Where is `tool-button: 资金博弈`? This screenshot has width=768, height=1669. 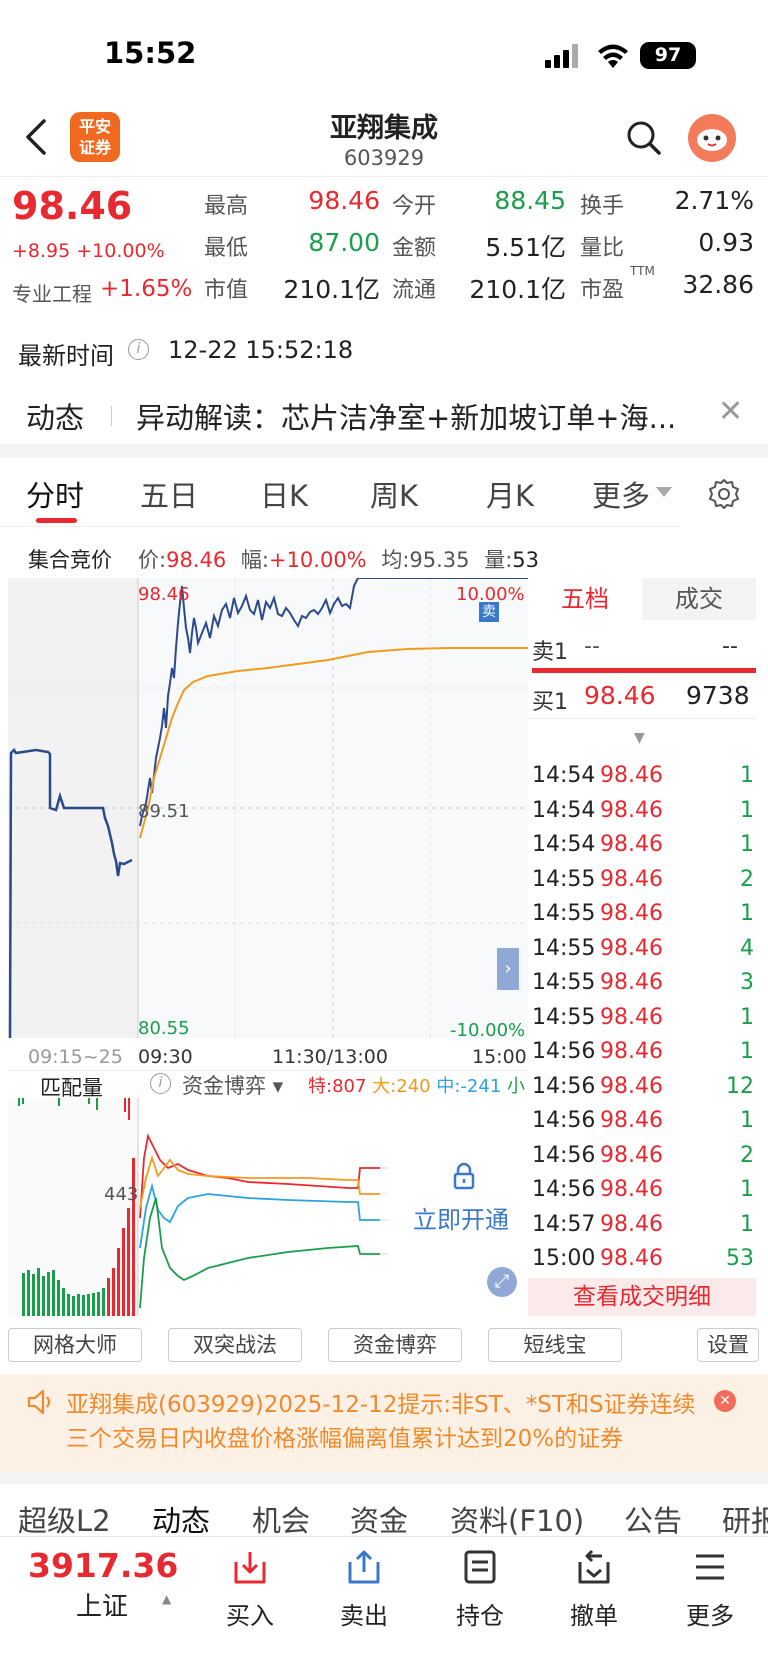
tool-button: 资金博弈 is located at coordinates (395, 1345).